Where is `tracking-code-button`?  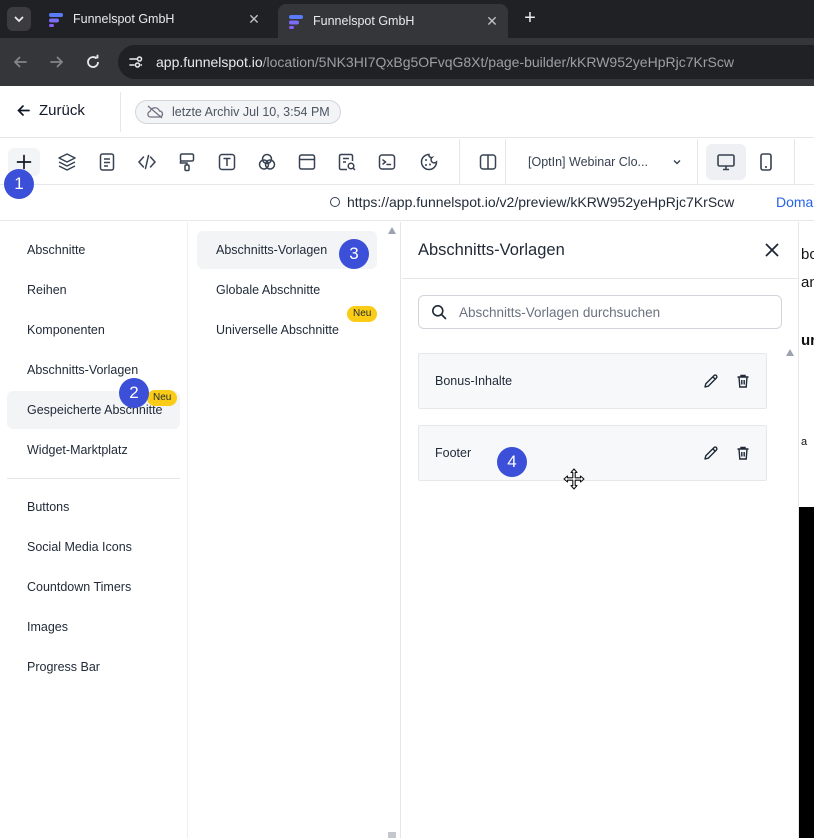
tracking-code-button is located at coordinates (387, 162).